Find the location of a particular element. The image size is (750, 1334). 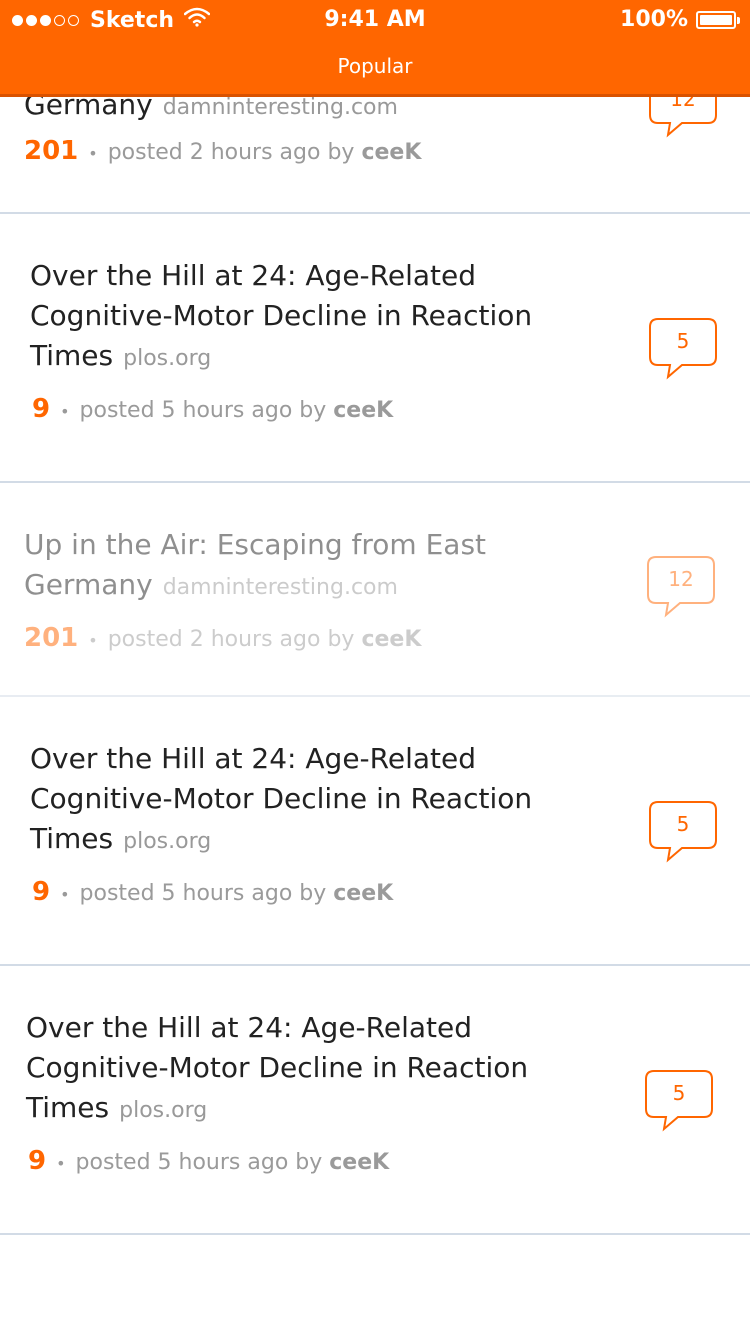

battery-percent: 100% is located at coordinates (654, 19).